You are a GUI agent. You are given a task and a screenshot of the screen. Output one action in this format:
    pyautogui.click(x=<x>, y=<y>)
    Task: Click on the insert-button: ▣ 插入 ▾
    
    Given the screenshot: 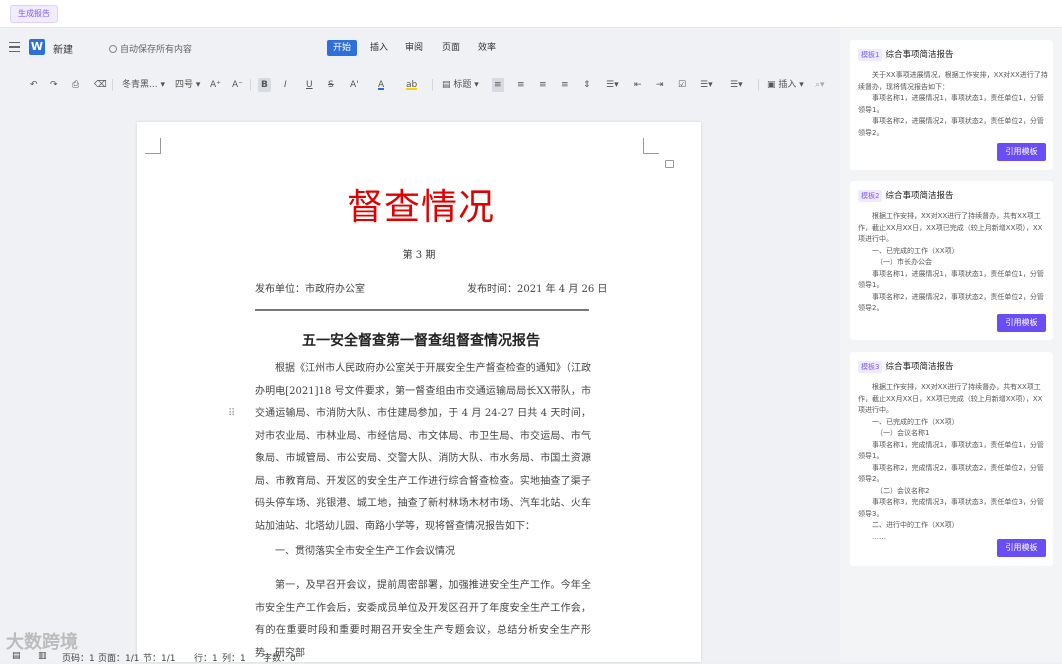 What is the action you would take?
    pyautogui.click(x=785, y=85)
    